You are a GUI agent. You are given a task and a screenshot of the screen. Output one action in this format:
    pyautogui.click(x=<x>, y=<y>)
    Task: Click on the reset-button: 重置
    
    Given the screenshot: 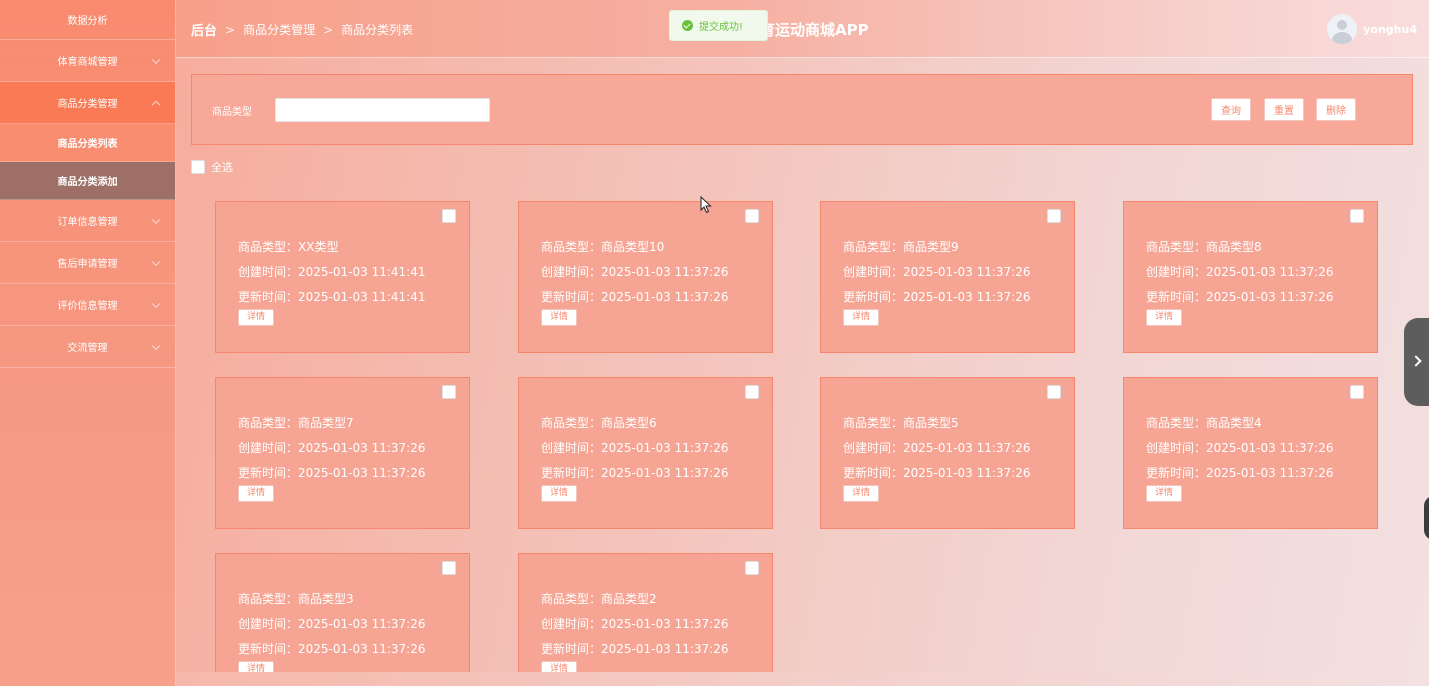 What is the action you would take?
    pyautogui.click(x=1284, y=109)
    